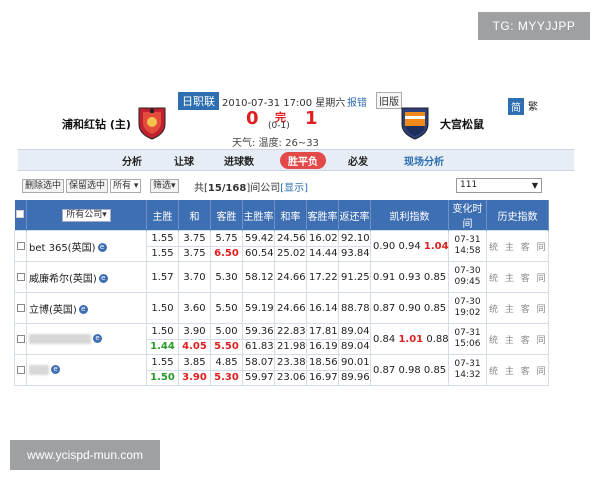 The height and width of the screenshot is (480, 600). Describe the element at coordinates (467, 282) in the screenshot. I see `change-clock: 09:45` at that location.